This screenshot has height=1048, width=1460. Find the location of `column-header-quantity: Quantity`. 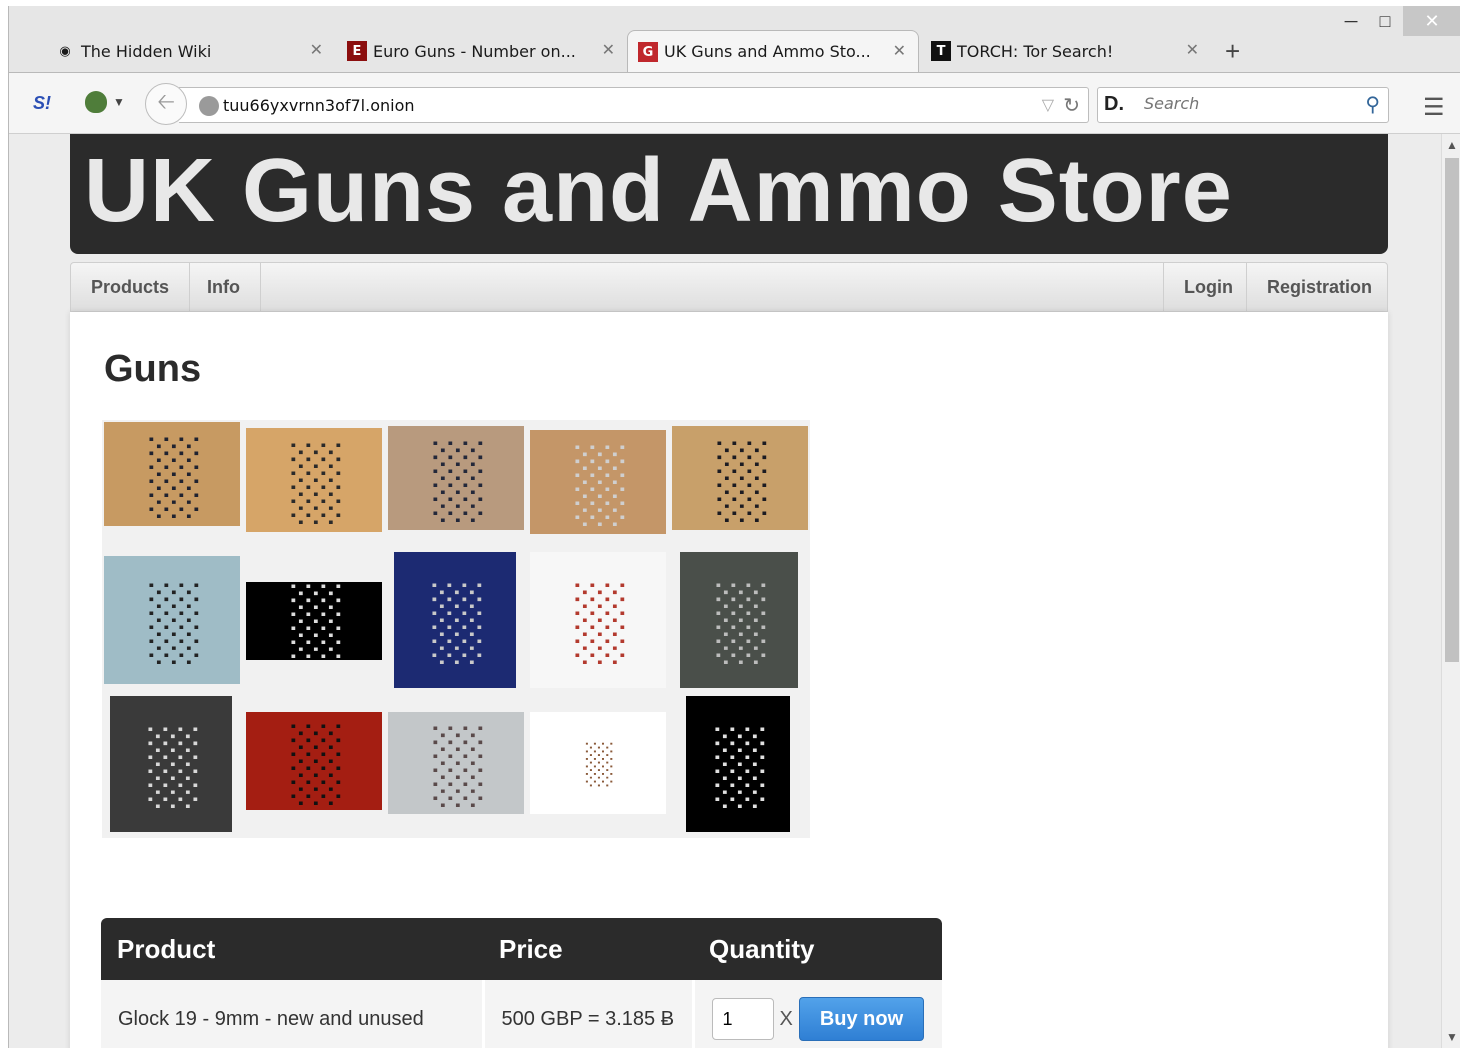

column-header-quantity: Quantity is located at coordinates (817, 949).